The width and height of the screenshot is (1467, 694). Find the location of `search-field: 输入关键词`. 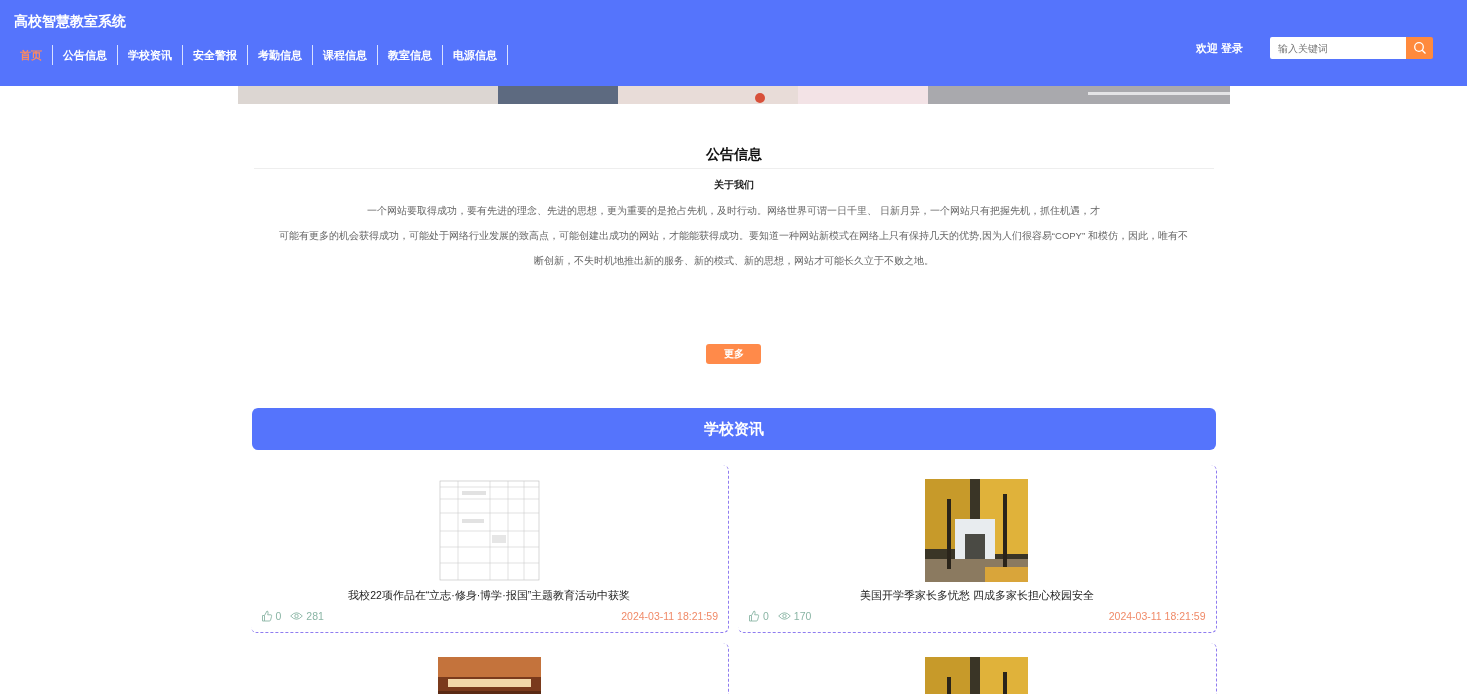

search-field: 输入关键词 is located at coordinates (1338, 48).